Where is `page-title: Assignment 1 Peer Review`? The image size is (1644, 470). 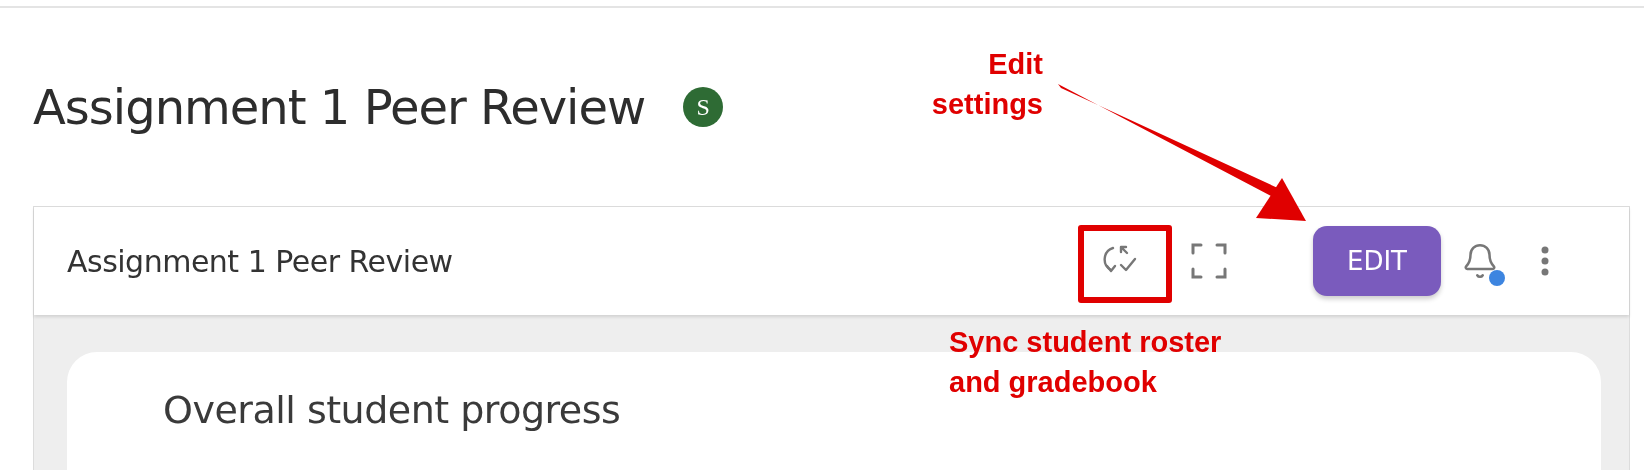 page-title: Assignment 1 Peer Review is located at coordinates (339, 107).